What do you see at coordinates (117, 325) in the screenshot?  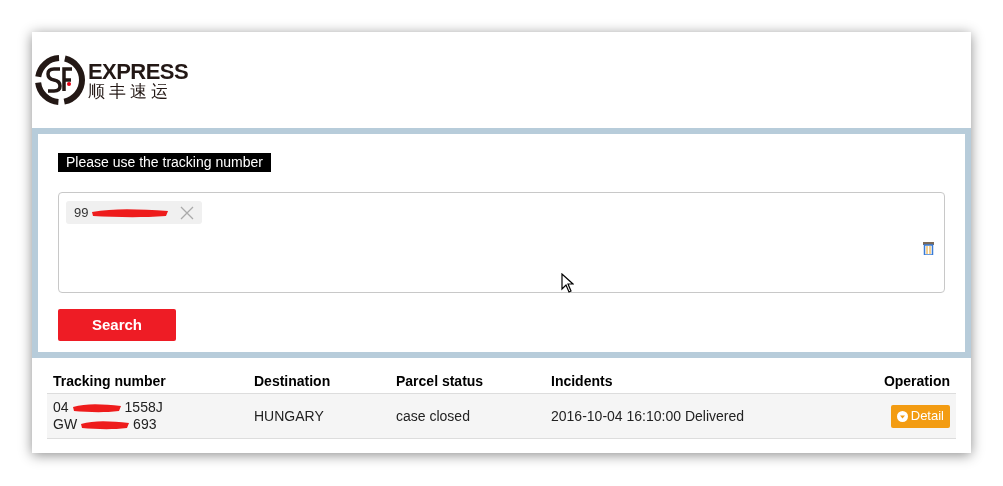 I see `search-button: Search` at bounding box center [117, 325].